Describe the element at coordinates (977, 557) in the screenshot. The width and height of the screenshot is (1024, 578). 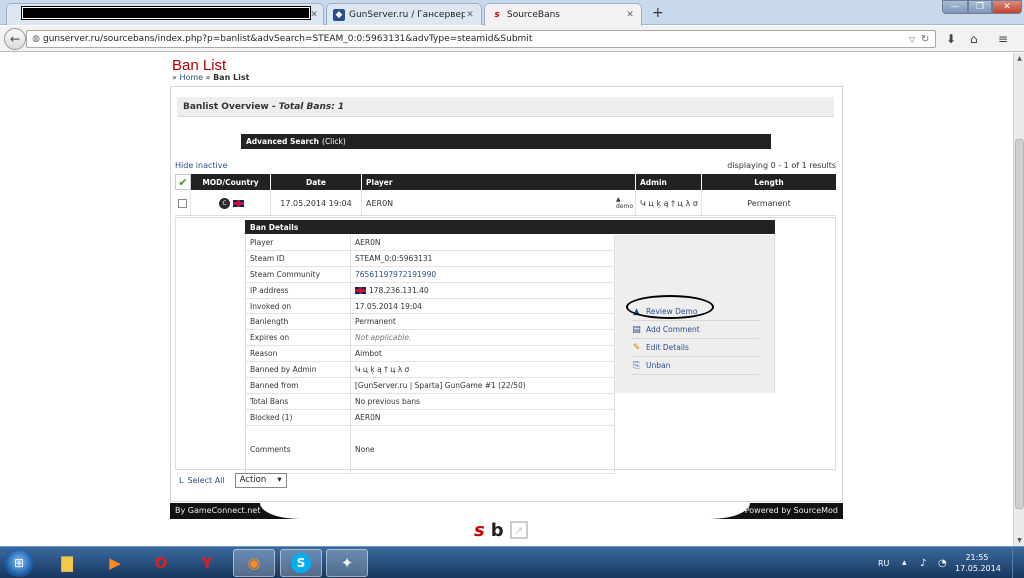
I see `clock-time: 21:55` at that location.